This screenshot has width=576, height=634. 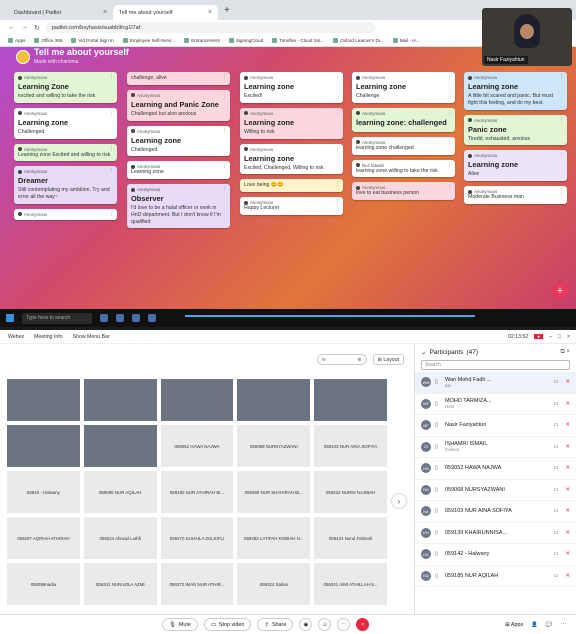 What do you see at coordinates (291, 87) in the screenshot?
I see `padlet-post: Anonymous ⋮ Learning zone Excited!` at bounding box center [291, 87].